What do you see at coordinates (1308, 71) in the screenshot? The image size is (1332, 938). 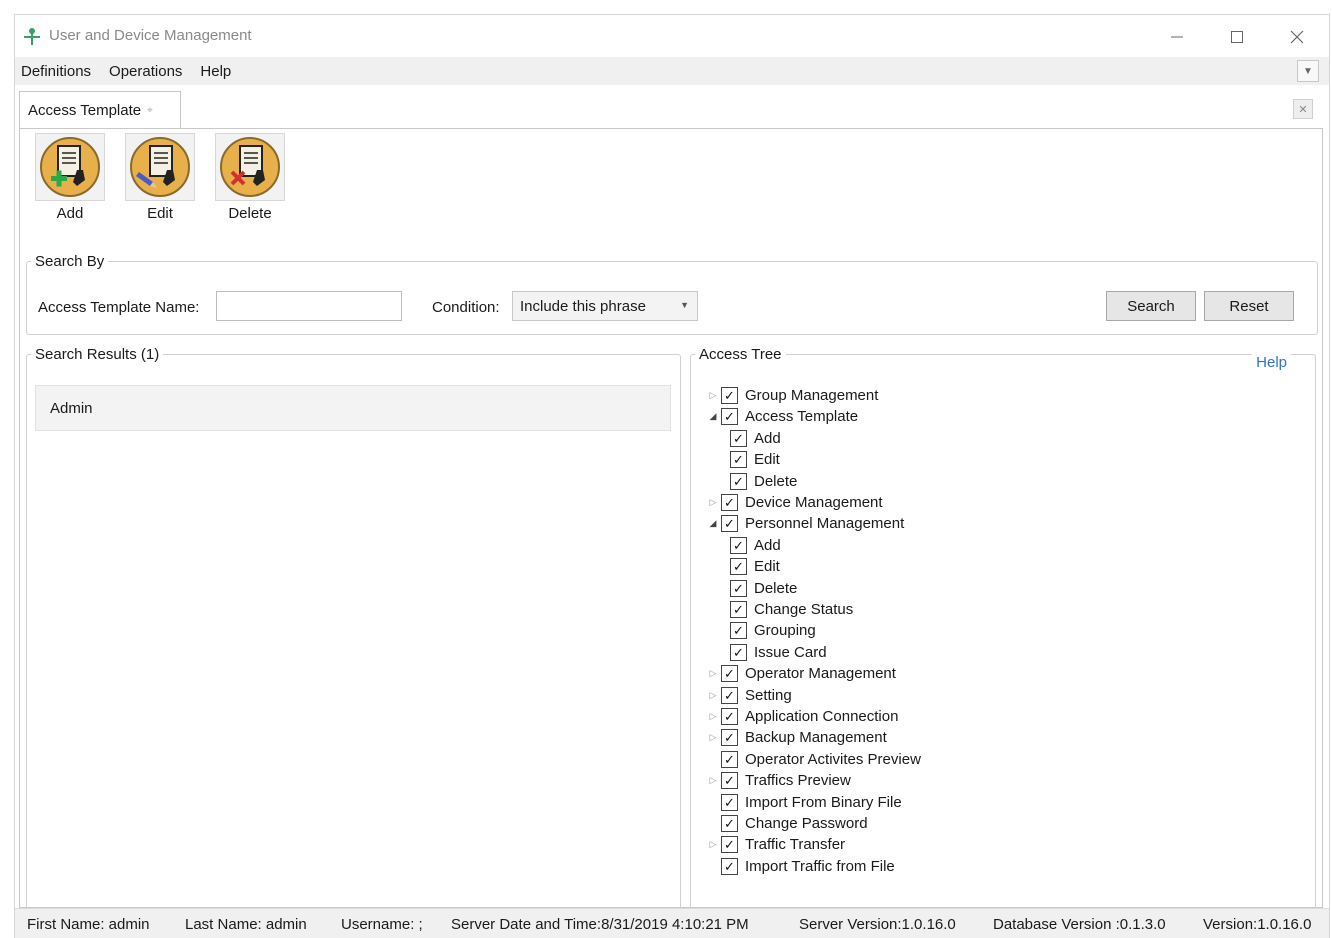 I see `ribbon-toggle-button: ▼` at bounding box center [1308, 71].